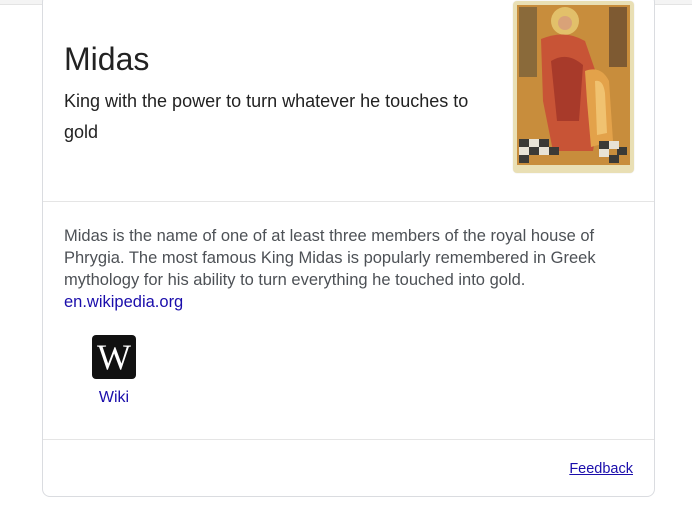 Image resolution: width=692 pixels, height=519 pixels. I want to click on profile-wiki: W Wiki, so click(114, 371).